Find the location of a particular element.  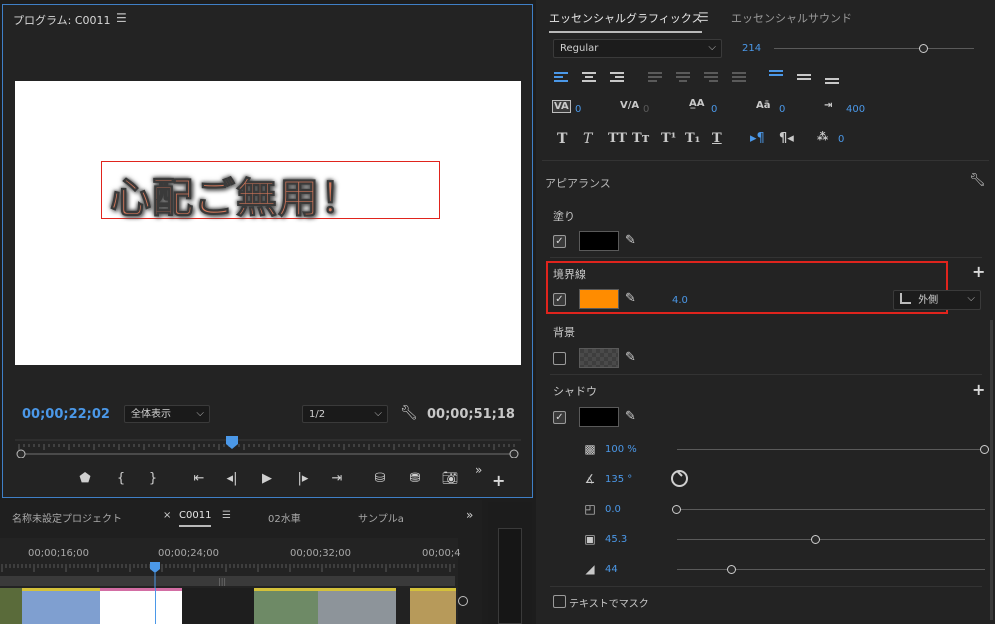

more-tabs-icon: » is located at coordinates (469, 515).